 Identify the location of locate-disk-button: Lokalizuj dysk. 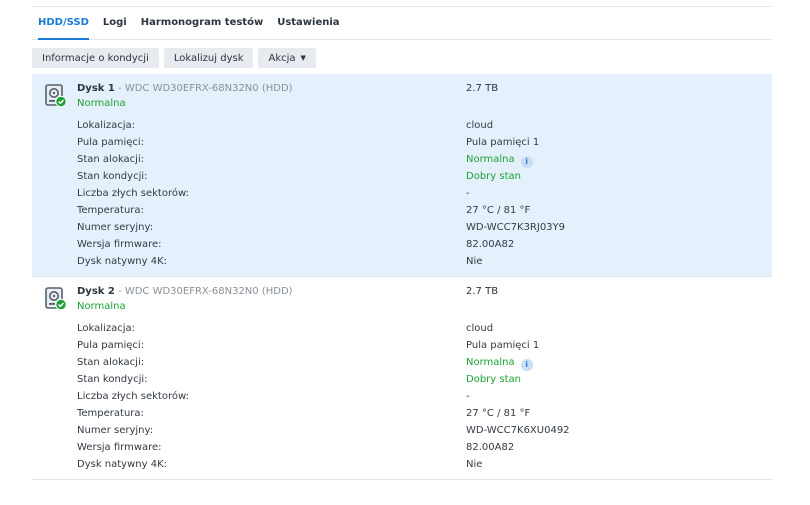
(208, 58).